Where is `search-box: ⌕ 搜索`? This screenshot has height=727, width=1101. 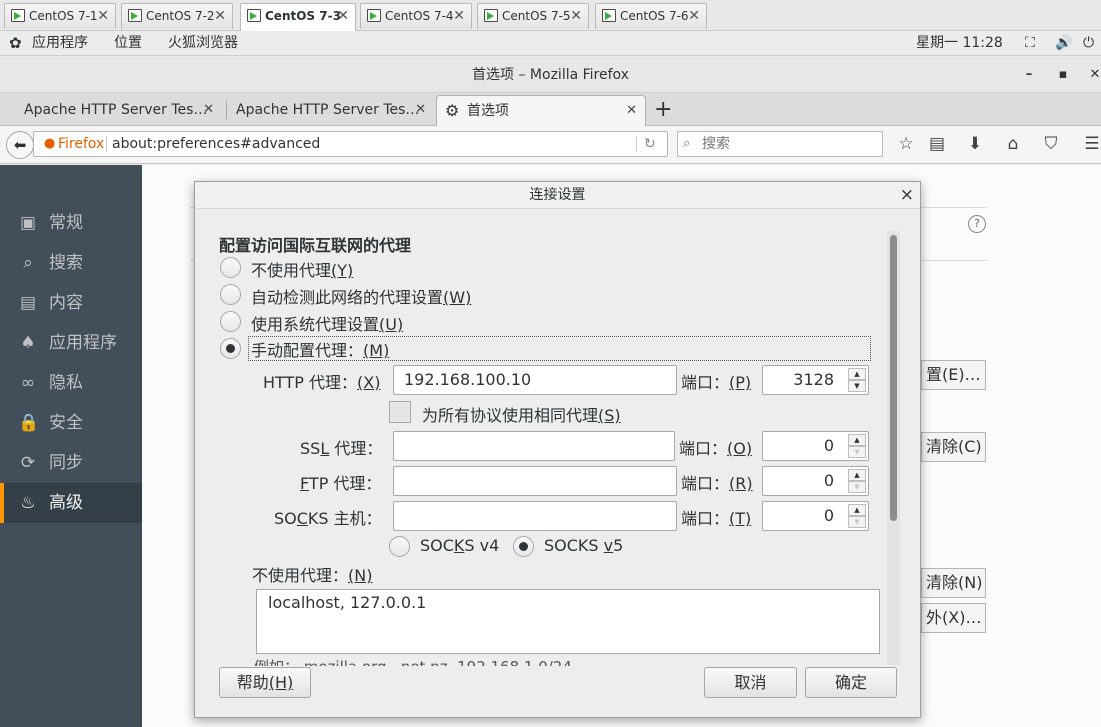 search-box: ⌕ 搜索 is located at coordinates (780, 144).